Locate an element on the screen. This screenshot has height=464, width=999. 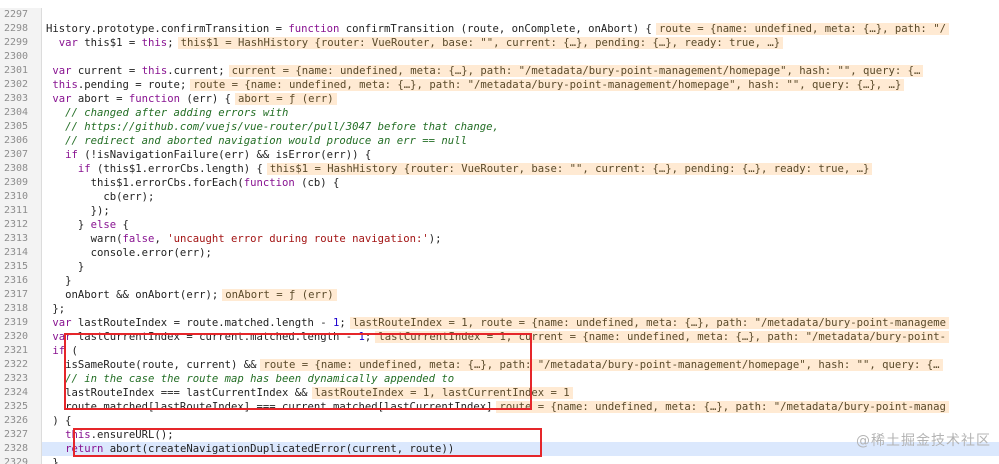
inline-variable-value: abort = ƒ (err) is located at coordinates (285, 99).